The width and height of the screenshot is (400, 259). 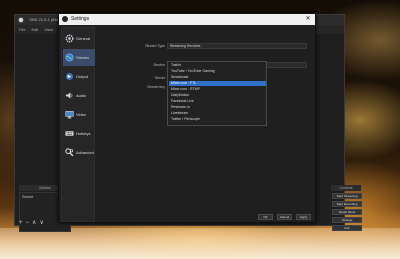 What do you see at coordinates (81, 95) in the screenshot?
I see `sidebar-item-label: Audio` at bounding box center [81, 95].